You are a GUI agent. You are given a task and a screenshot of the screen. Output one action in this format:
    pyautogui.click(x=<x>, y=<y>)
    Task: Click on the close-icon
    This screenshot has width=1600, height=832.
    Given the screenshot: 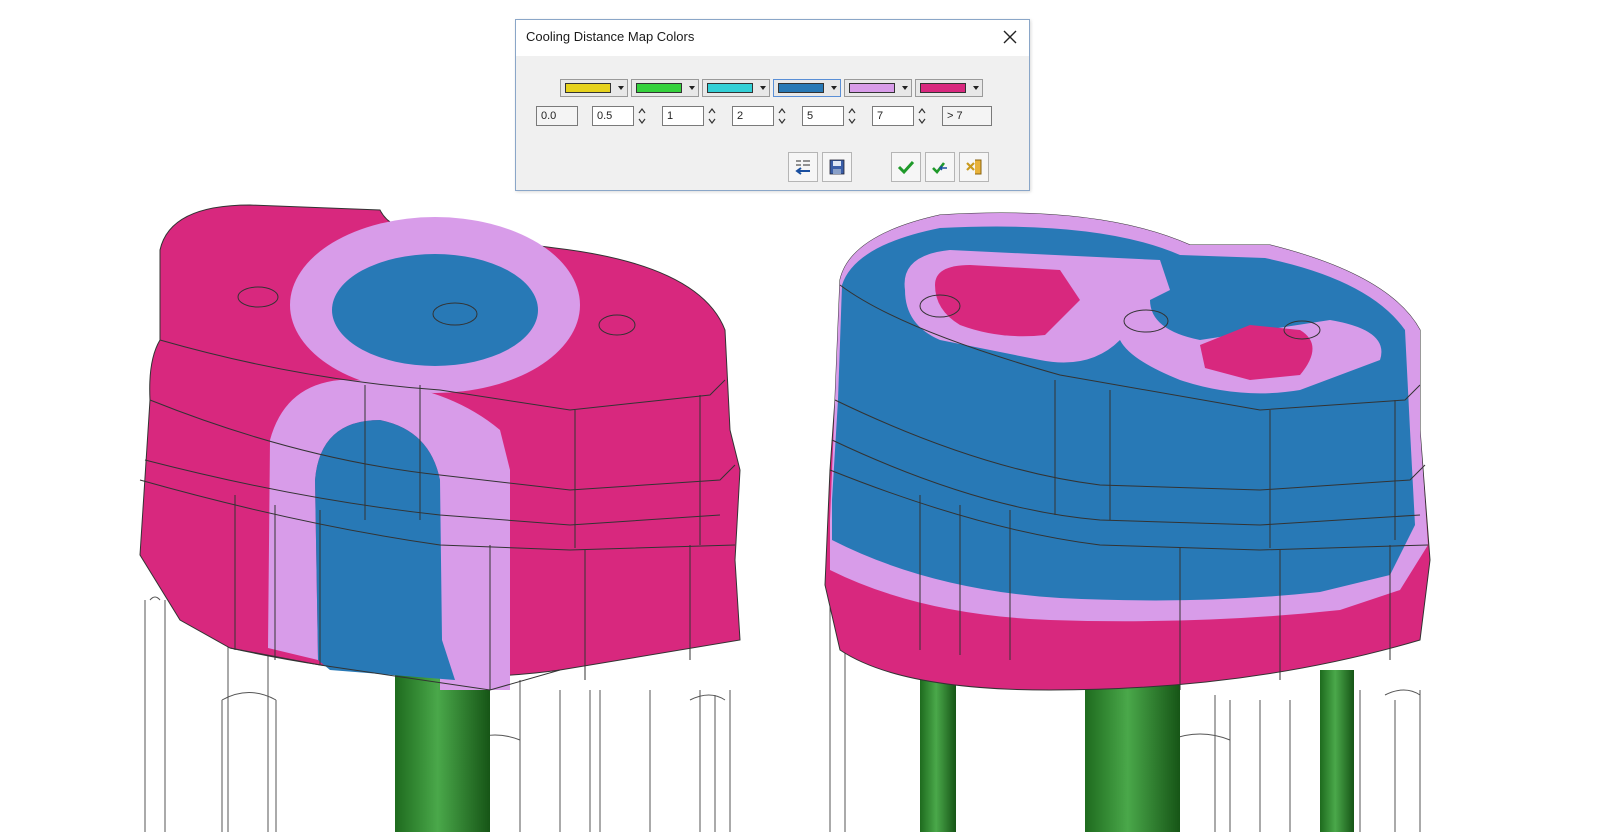 What is the action you would take?
    pyautogui.click(x=1010, y=37)
    